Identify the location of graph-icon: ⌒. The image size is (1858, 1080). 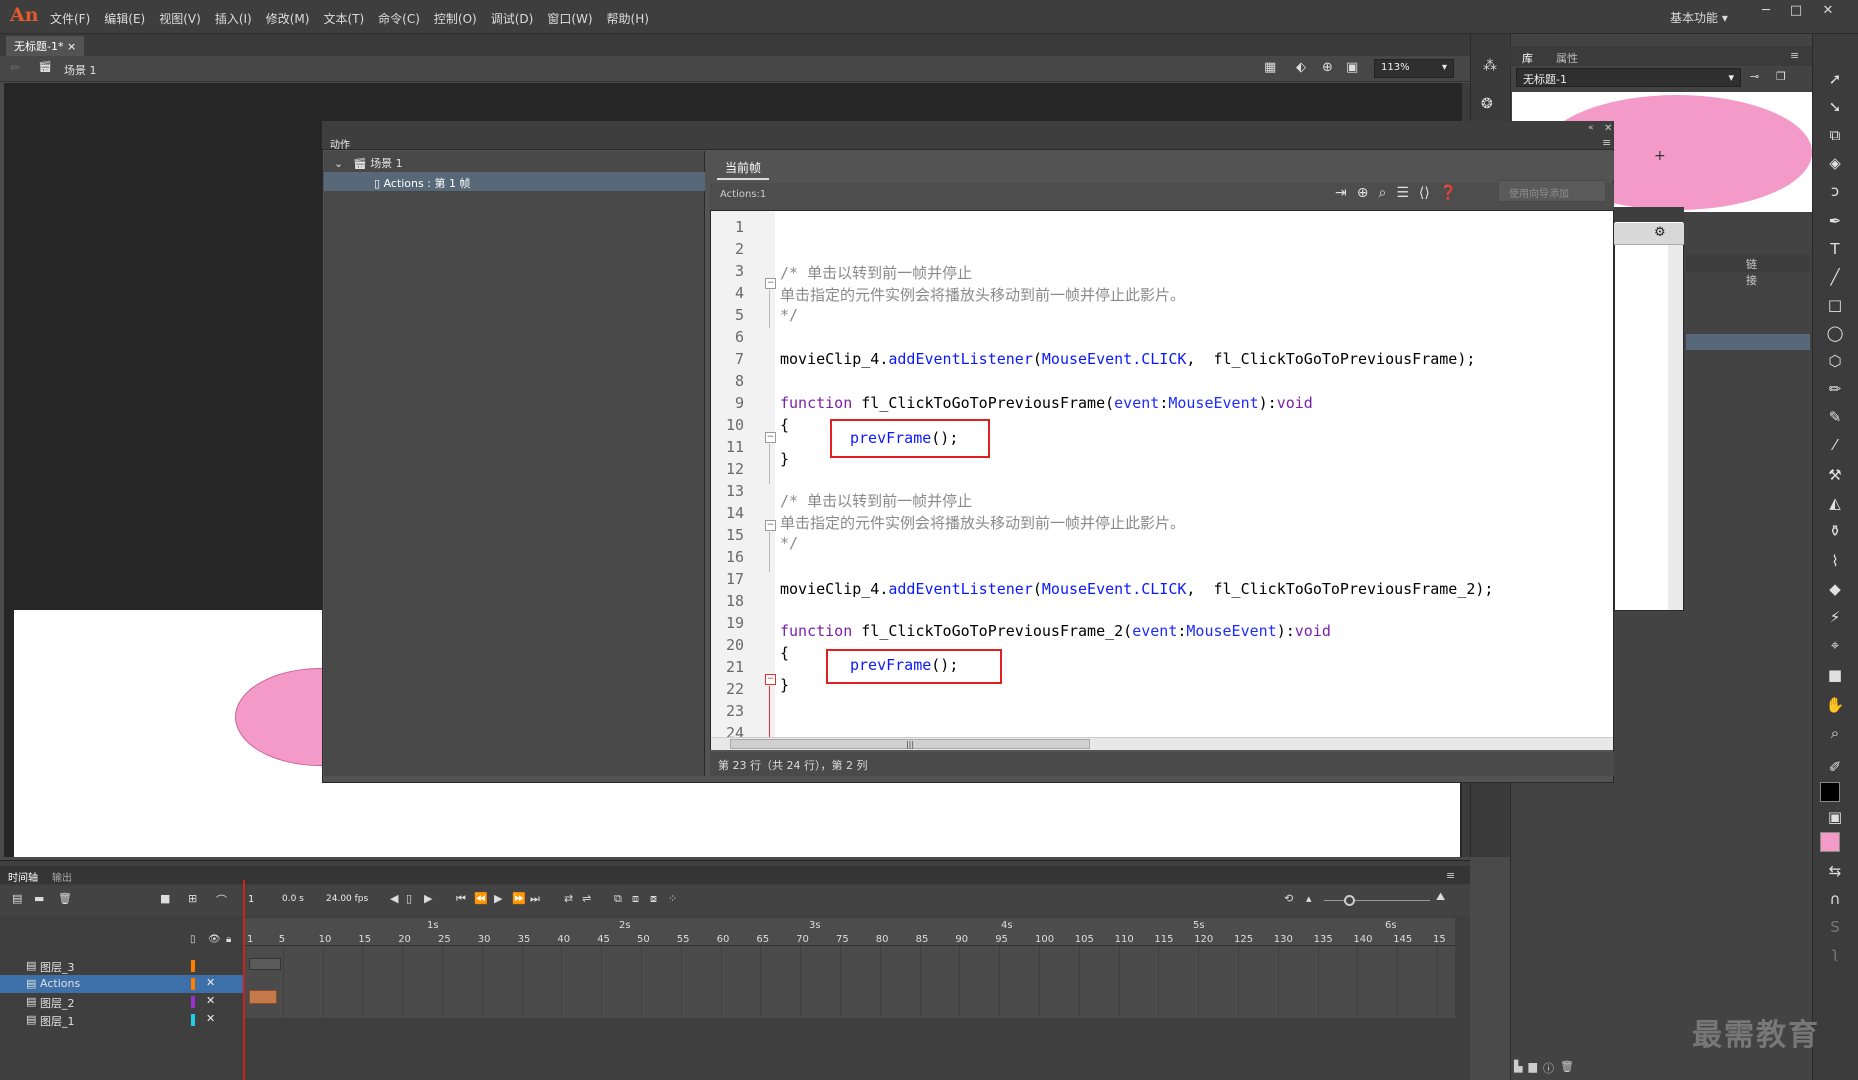
(221, 900).